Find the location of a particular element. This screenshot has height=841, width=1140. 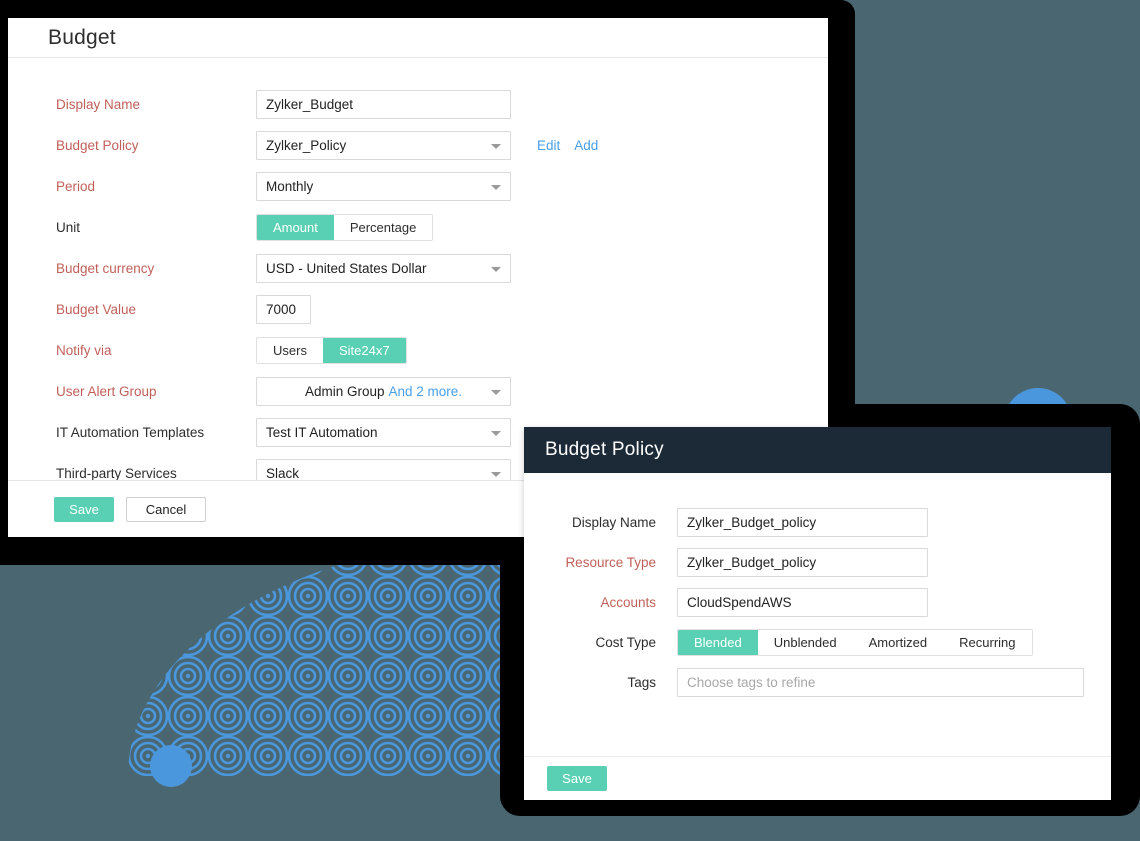

policy-row-accounts: Accounts CloudSpendAWS is located at coordinates (817, 602).